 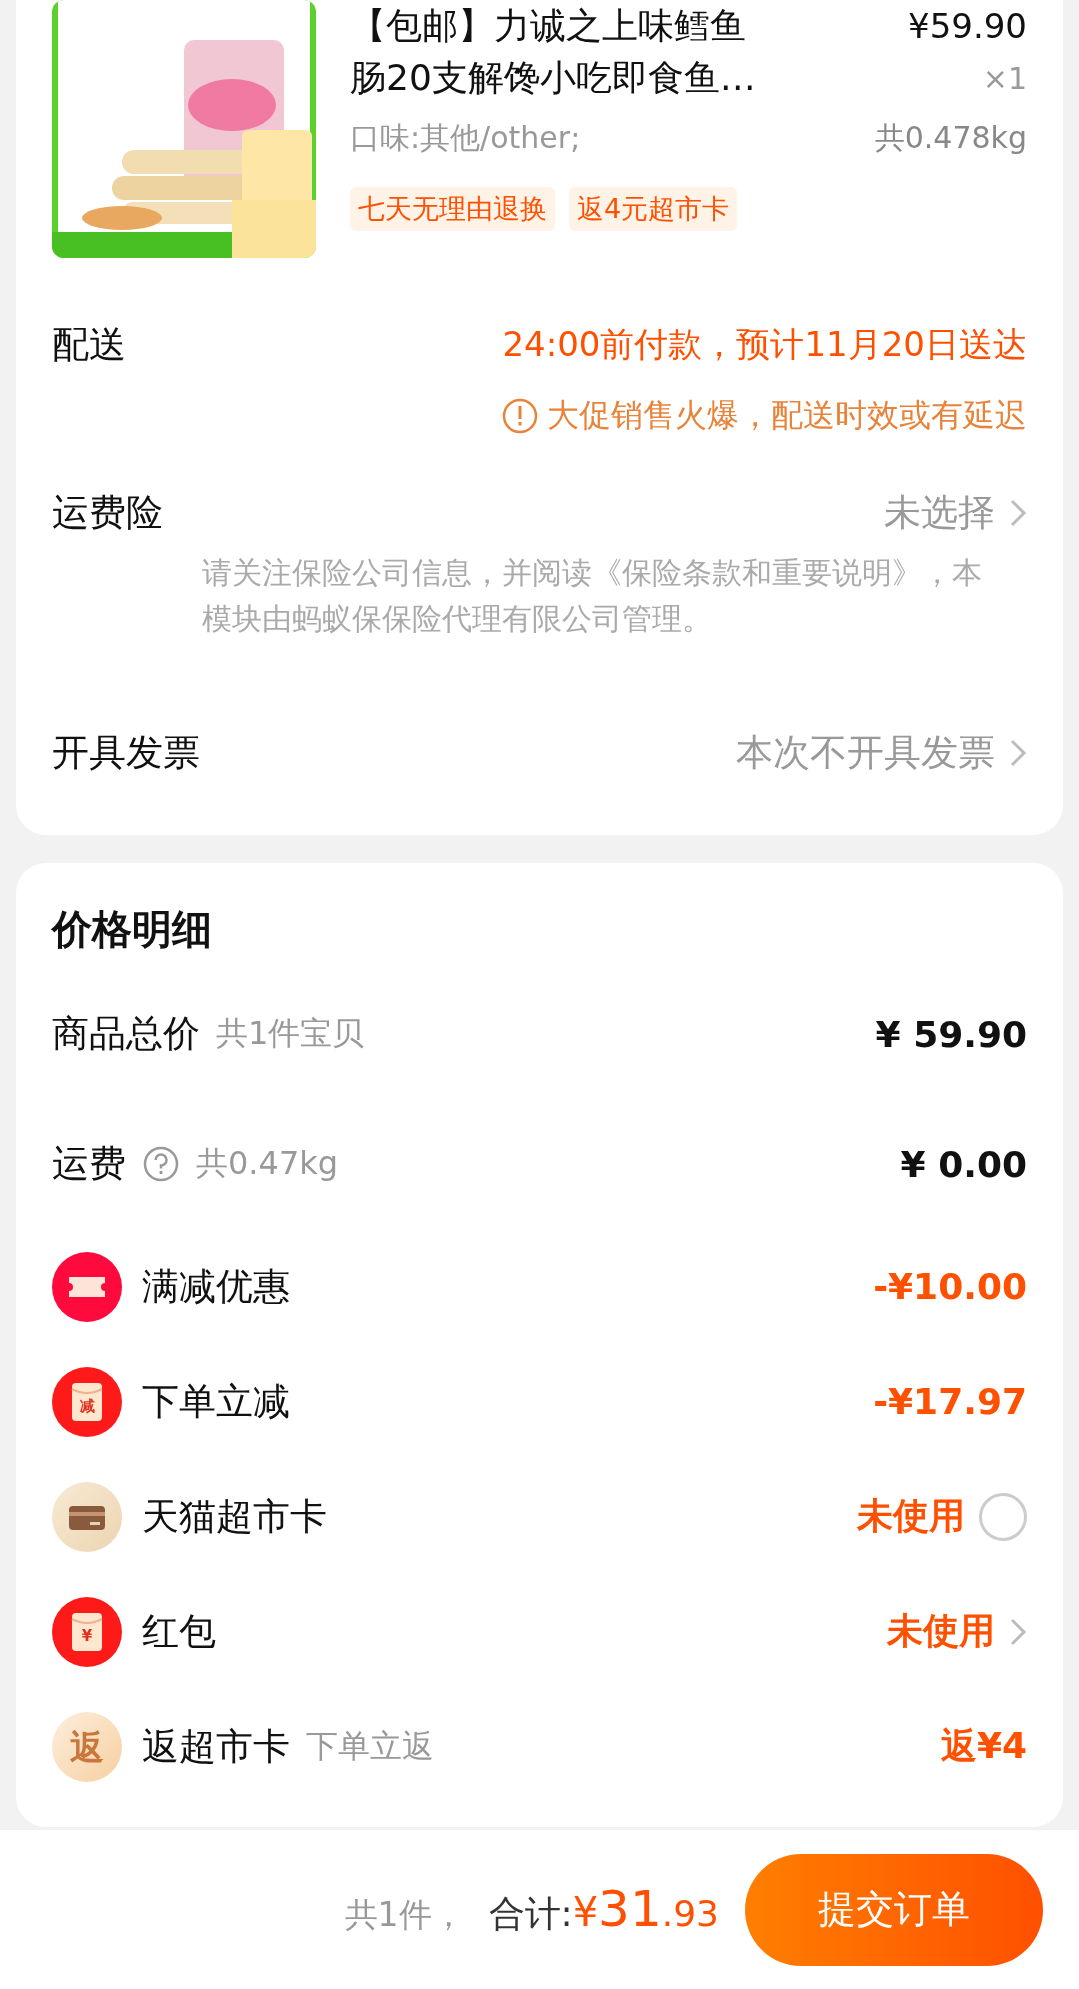 I want to click on warning-icon, so click(x=520, y=416).